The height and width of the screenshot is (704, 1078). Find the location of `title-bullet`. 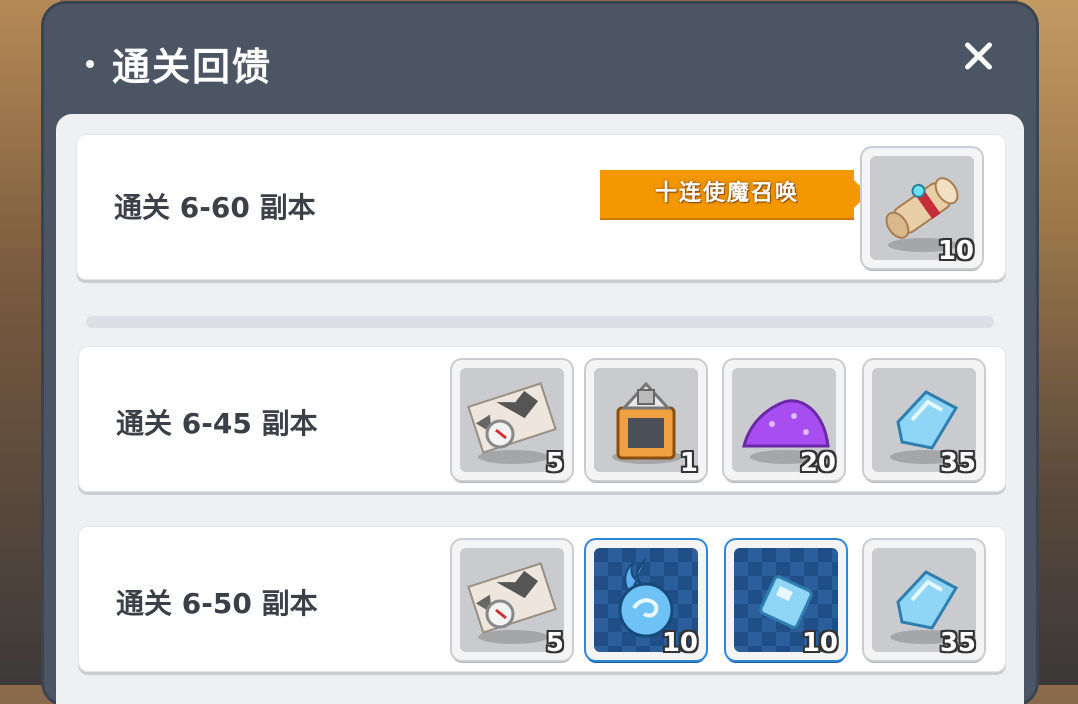

title-bullet is located at coordinates (90, 64).